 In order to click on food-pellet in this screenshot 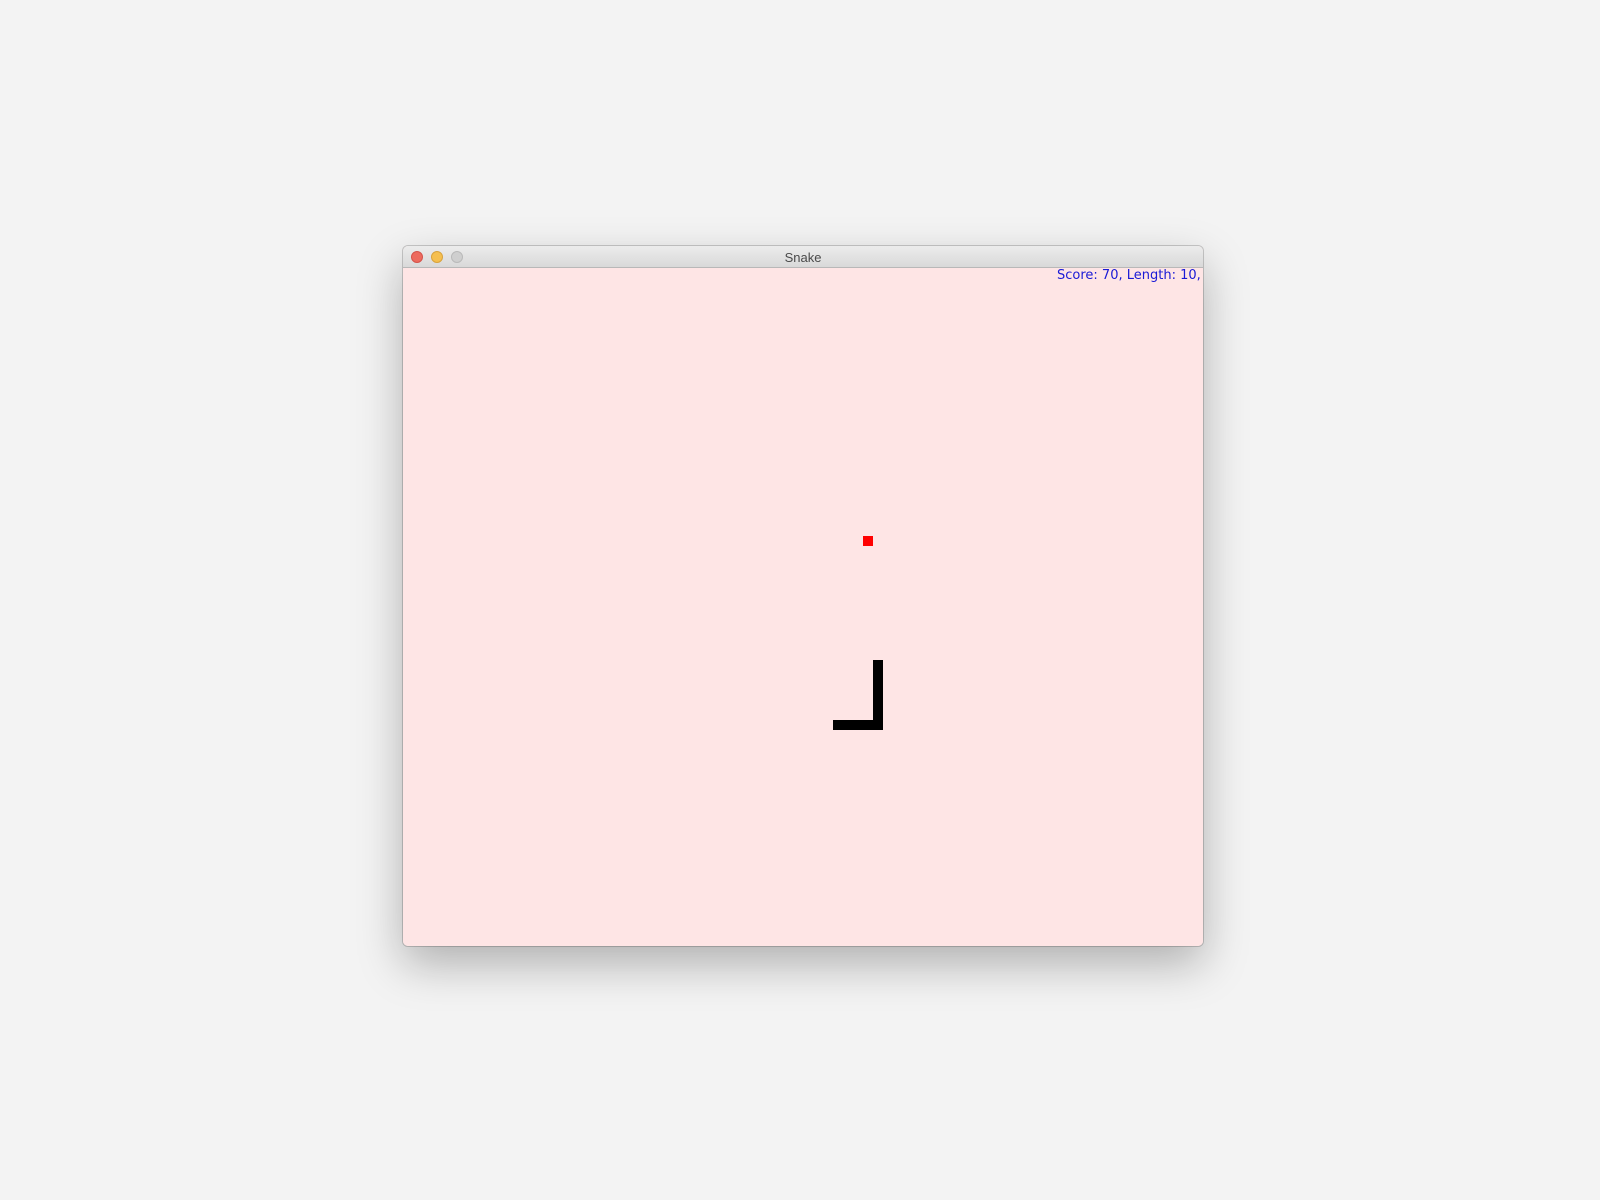, I will do `click(868, 541)`.